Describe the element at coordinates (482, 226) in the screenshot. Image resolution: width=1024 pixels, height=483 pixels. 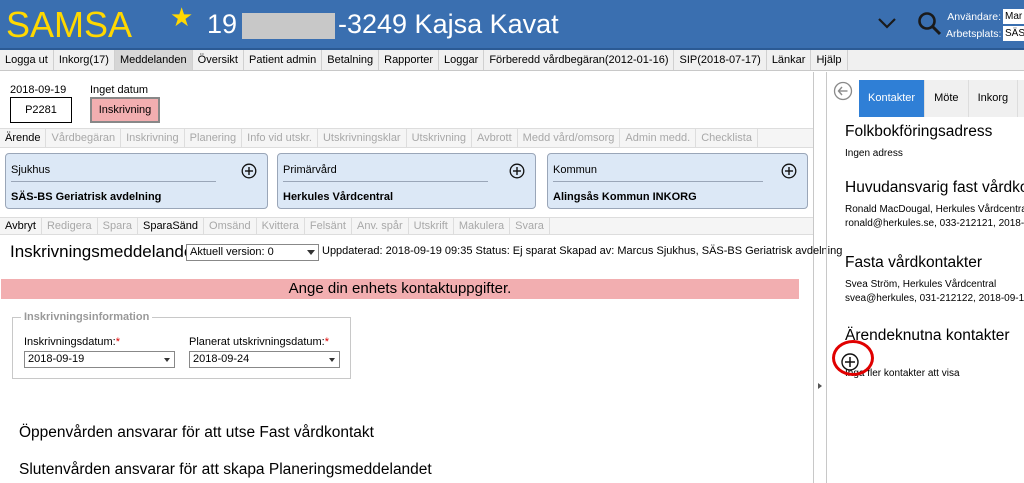
I see `void-button: Makulera` at that location.